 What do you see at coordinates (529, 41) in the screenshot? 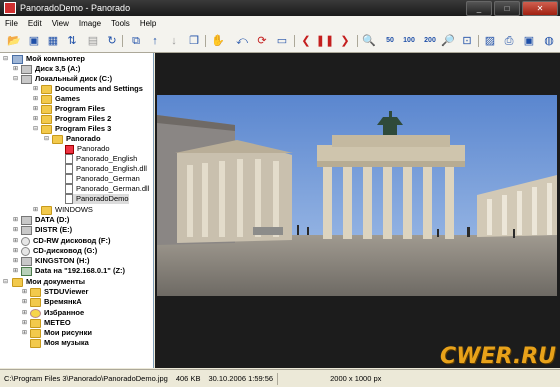
I see `settings-icon: ▣` at bounding box center [529, 41].